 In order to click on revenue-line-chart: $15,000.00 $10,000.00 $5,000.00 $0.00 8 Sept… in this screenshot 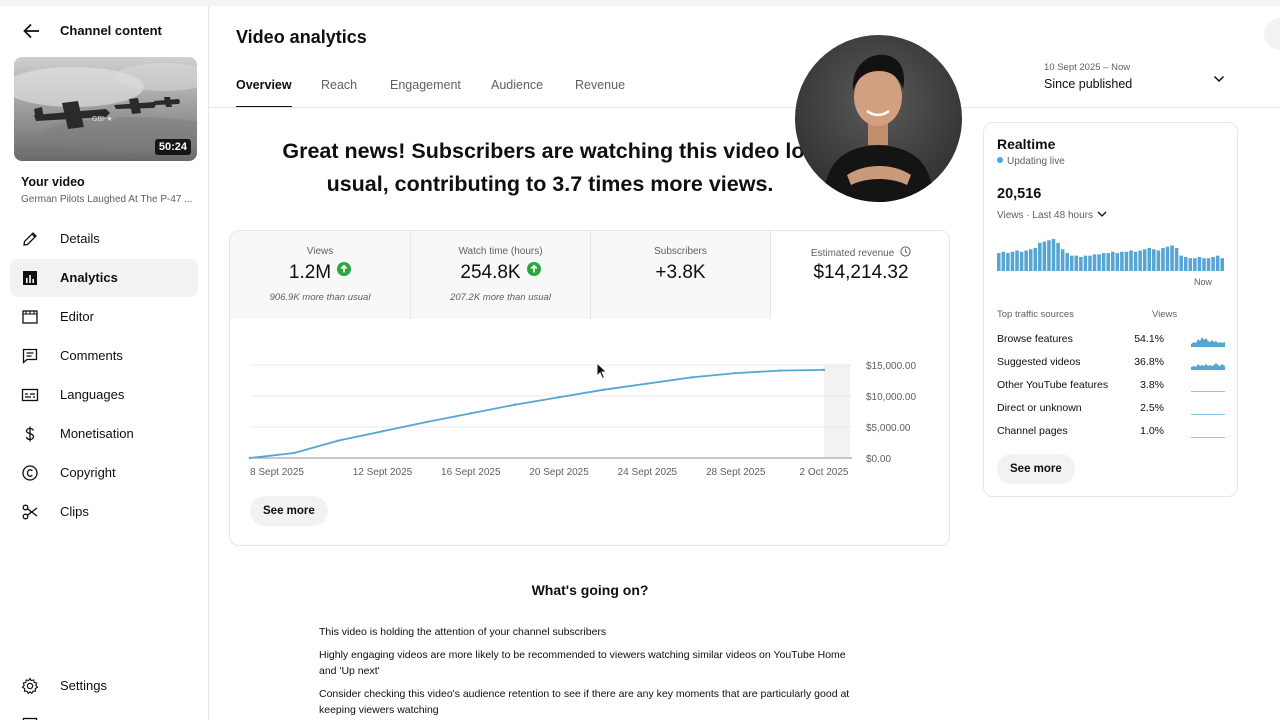, I will do `click(582, 419)`.